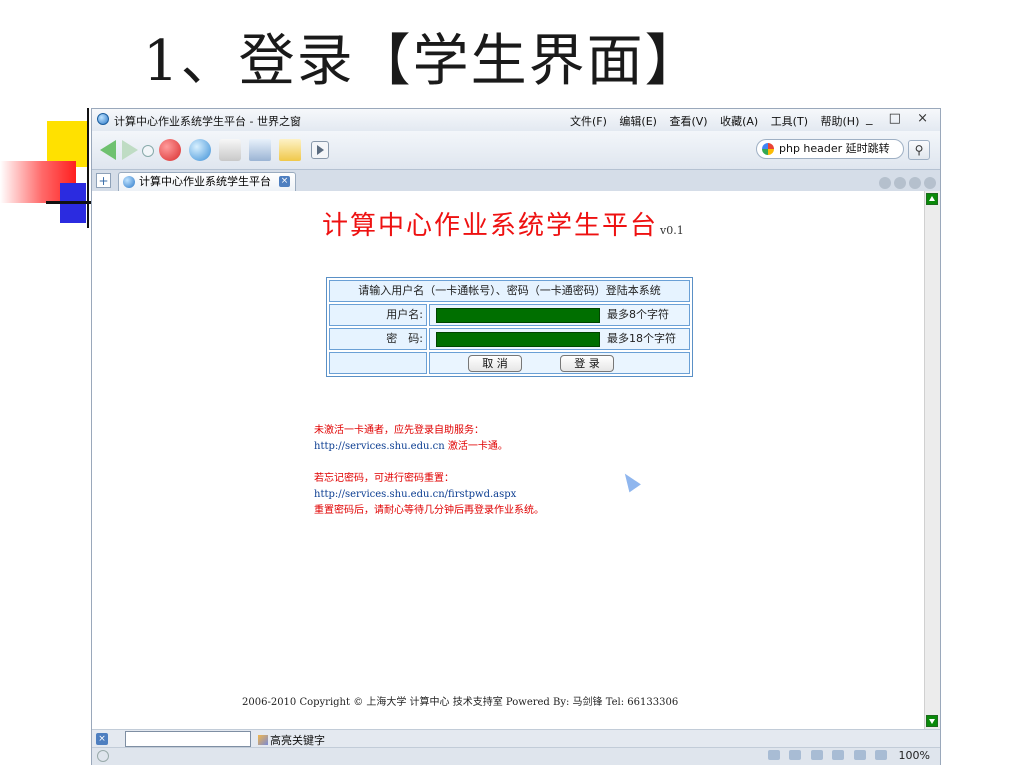 Image resolution: width=1024 pixels, height=768 pixels. I want to click on empty-label-cell, so click(378, 363).